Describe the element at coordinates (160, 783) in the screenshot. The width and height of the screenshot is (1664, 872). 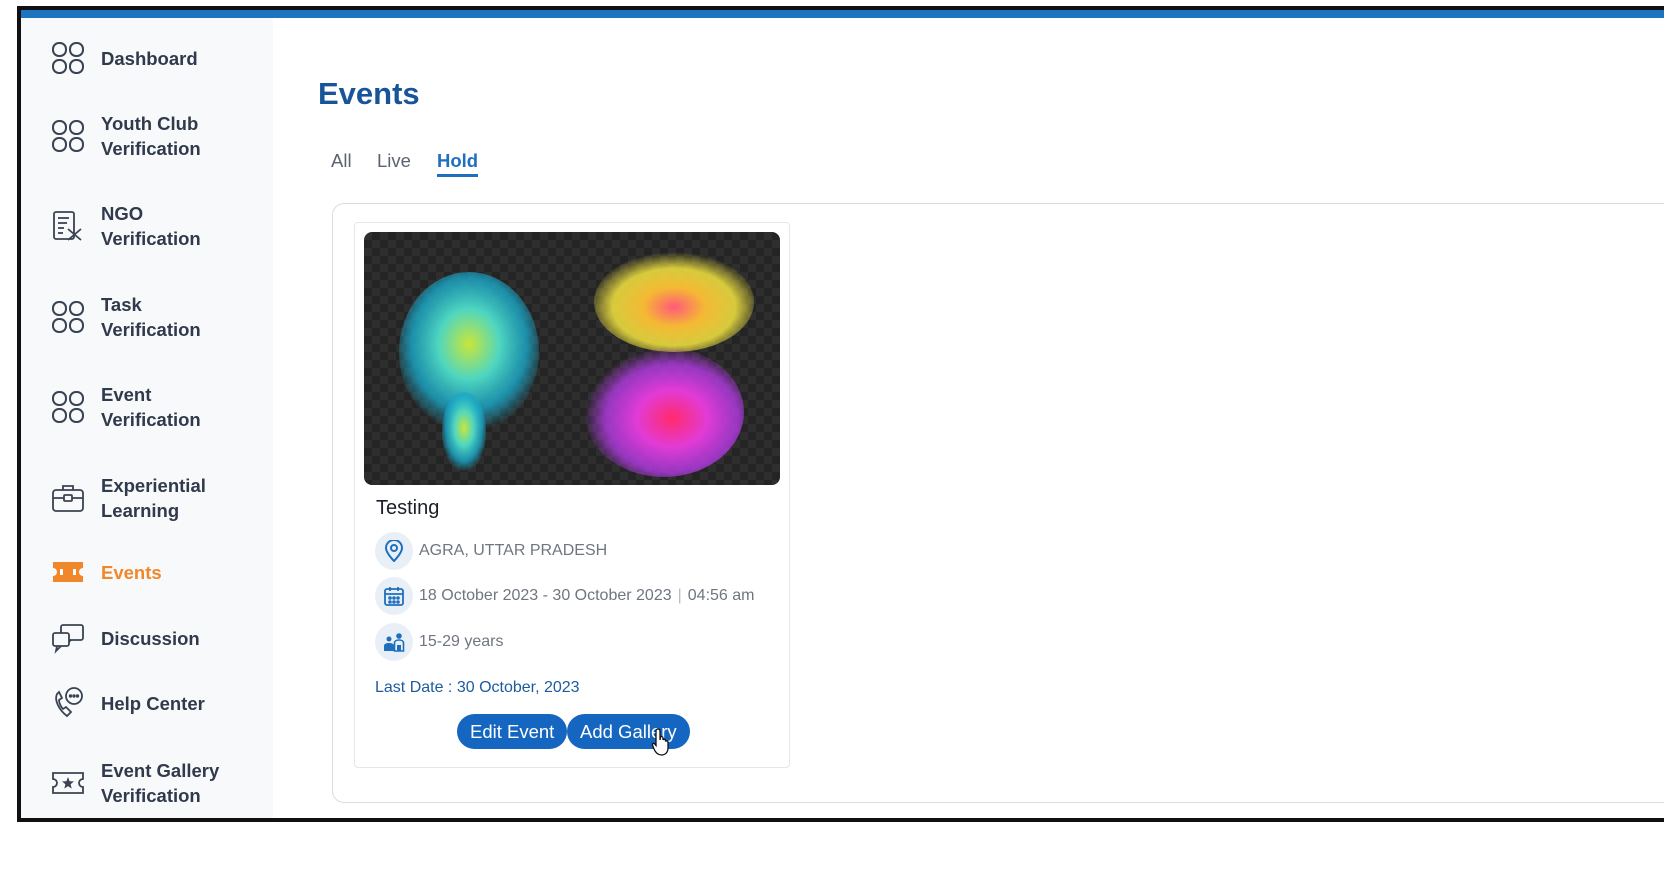
I see `sidebar-item-label: Event Gallery Verification` at that location.